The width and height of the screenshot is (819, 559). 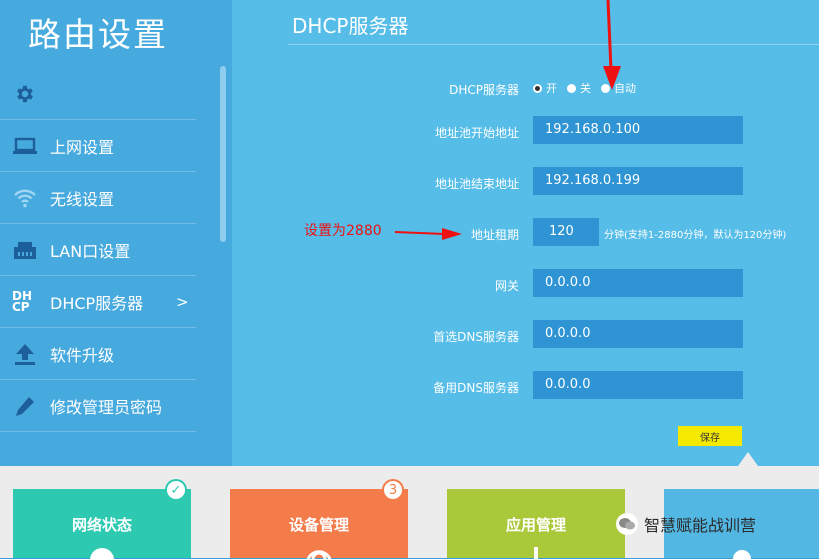 What do you see at coordinates (101, 525) in the screenshot?
I see `tile-label: 网络状态` at bounding box center [101, 525].